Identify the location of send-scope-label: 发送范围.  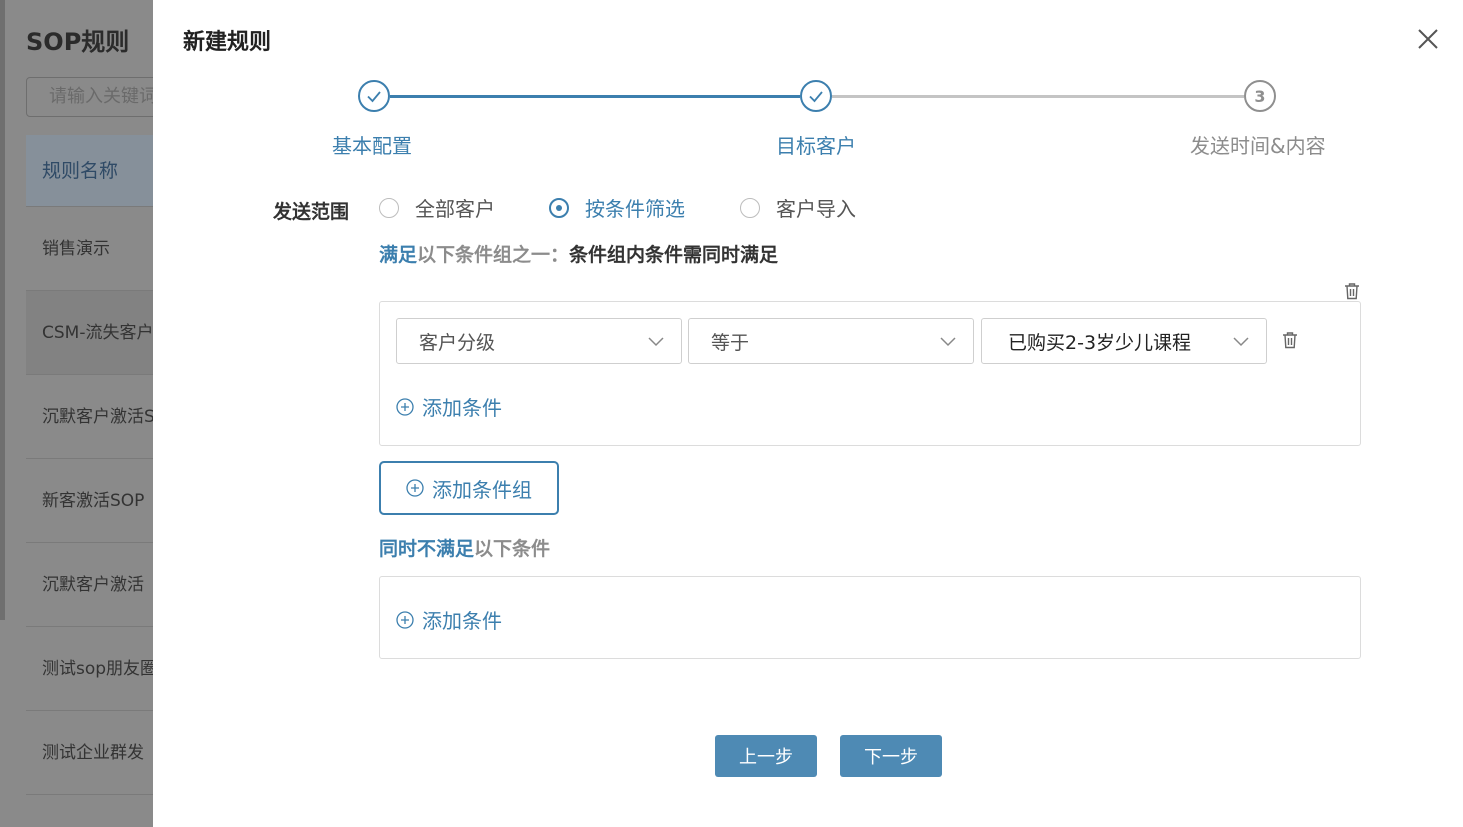
(311, 212).